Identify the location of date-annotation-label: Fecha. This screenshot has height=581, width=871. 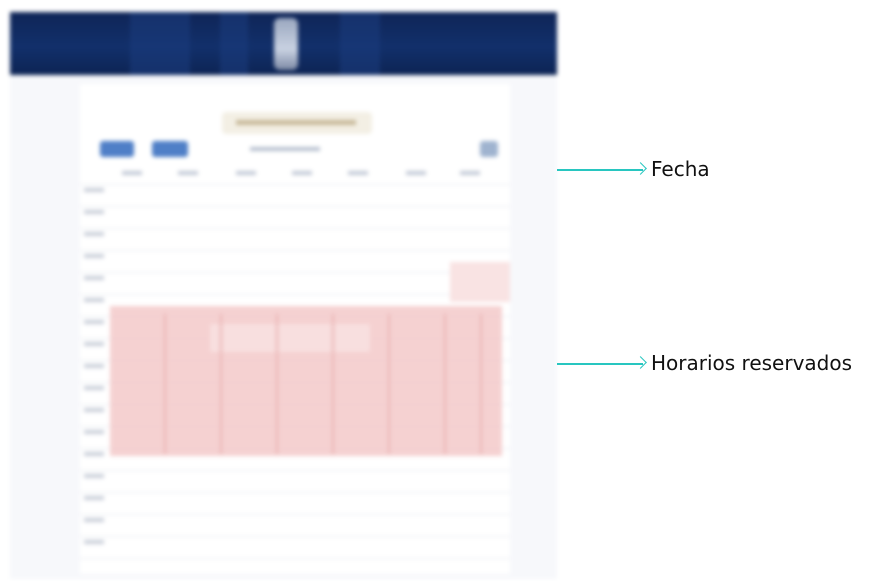
(680, 169).